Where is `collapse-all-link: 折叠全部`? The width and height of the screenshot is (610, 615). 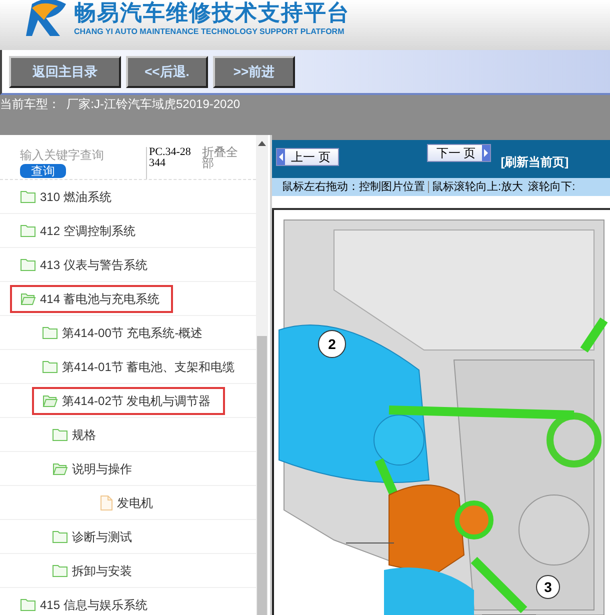 collapse-all-link: 折叠全部 is located at coordinates (221, 158).